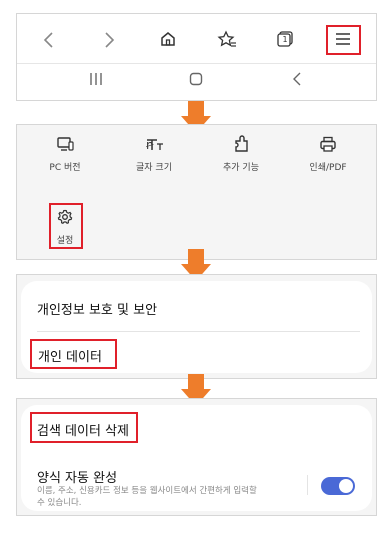 The width and height of the screenshot is (391, 539). What do you see at coordinates (196, 63) in the screenshot?
I see `toolbar-divider` at bounding box center [196, 63].